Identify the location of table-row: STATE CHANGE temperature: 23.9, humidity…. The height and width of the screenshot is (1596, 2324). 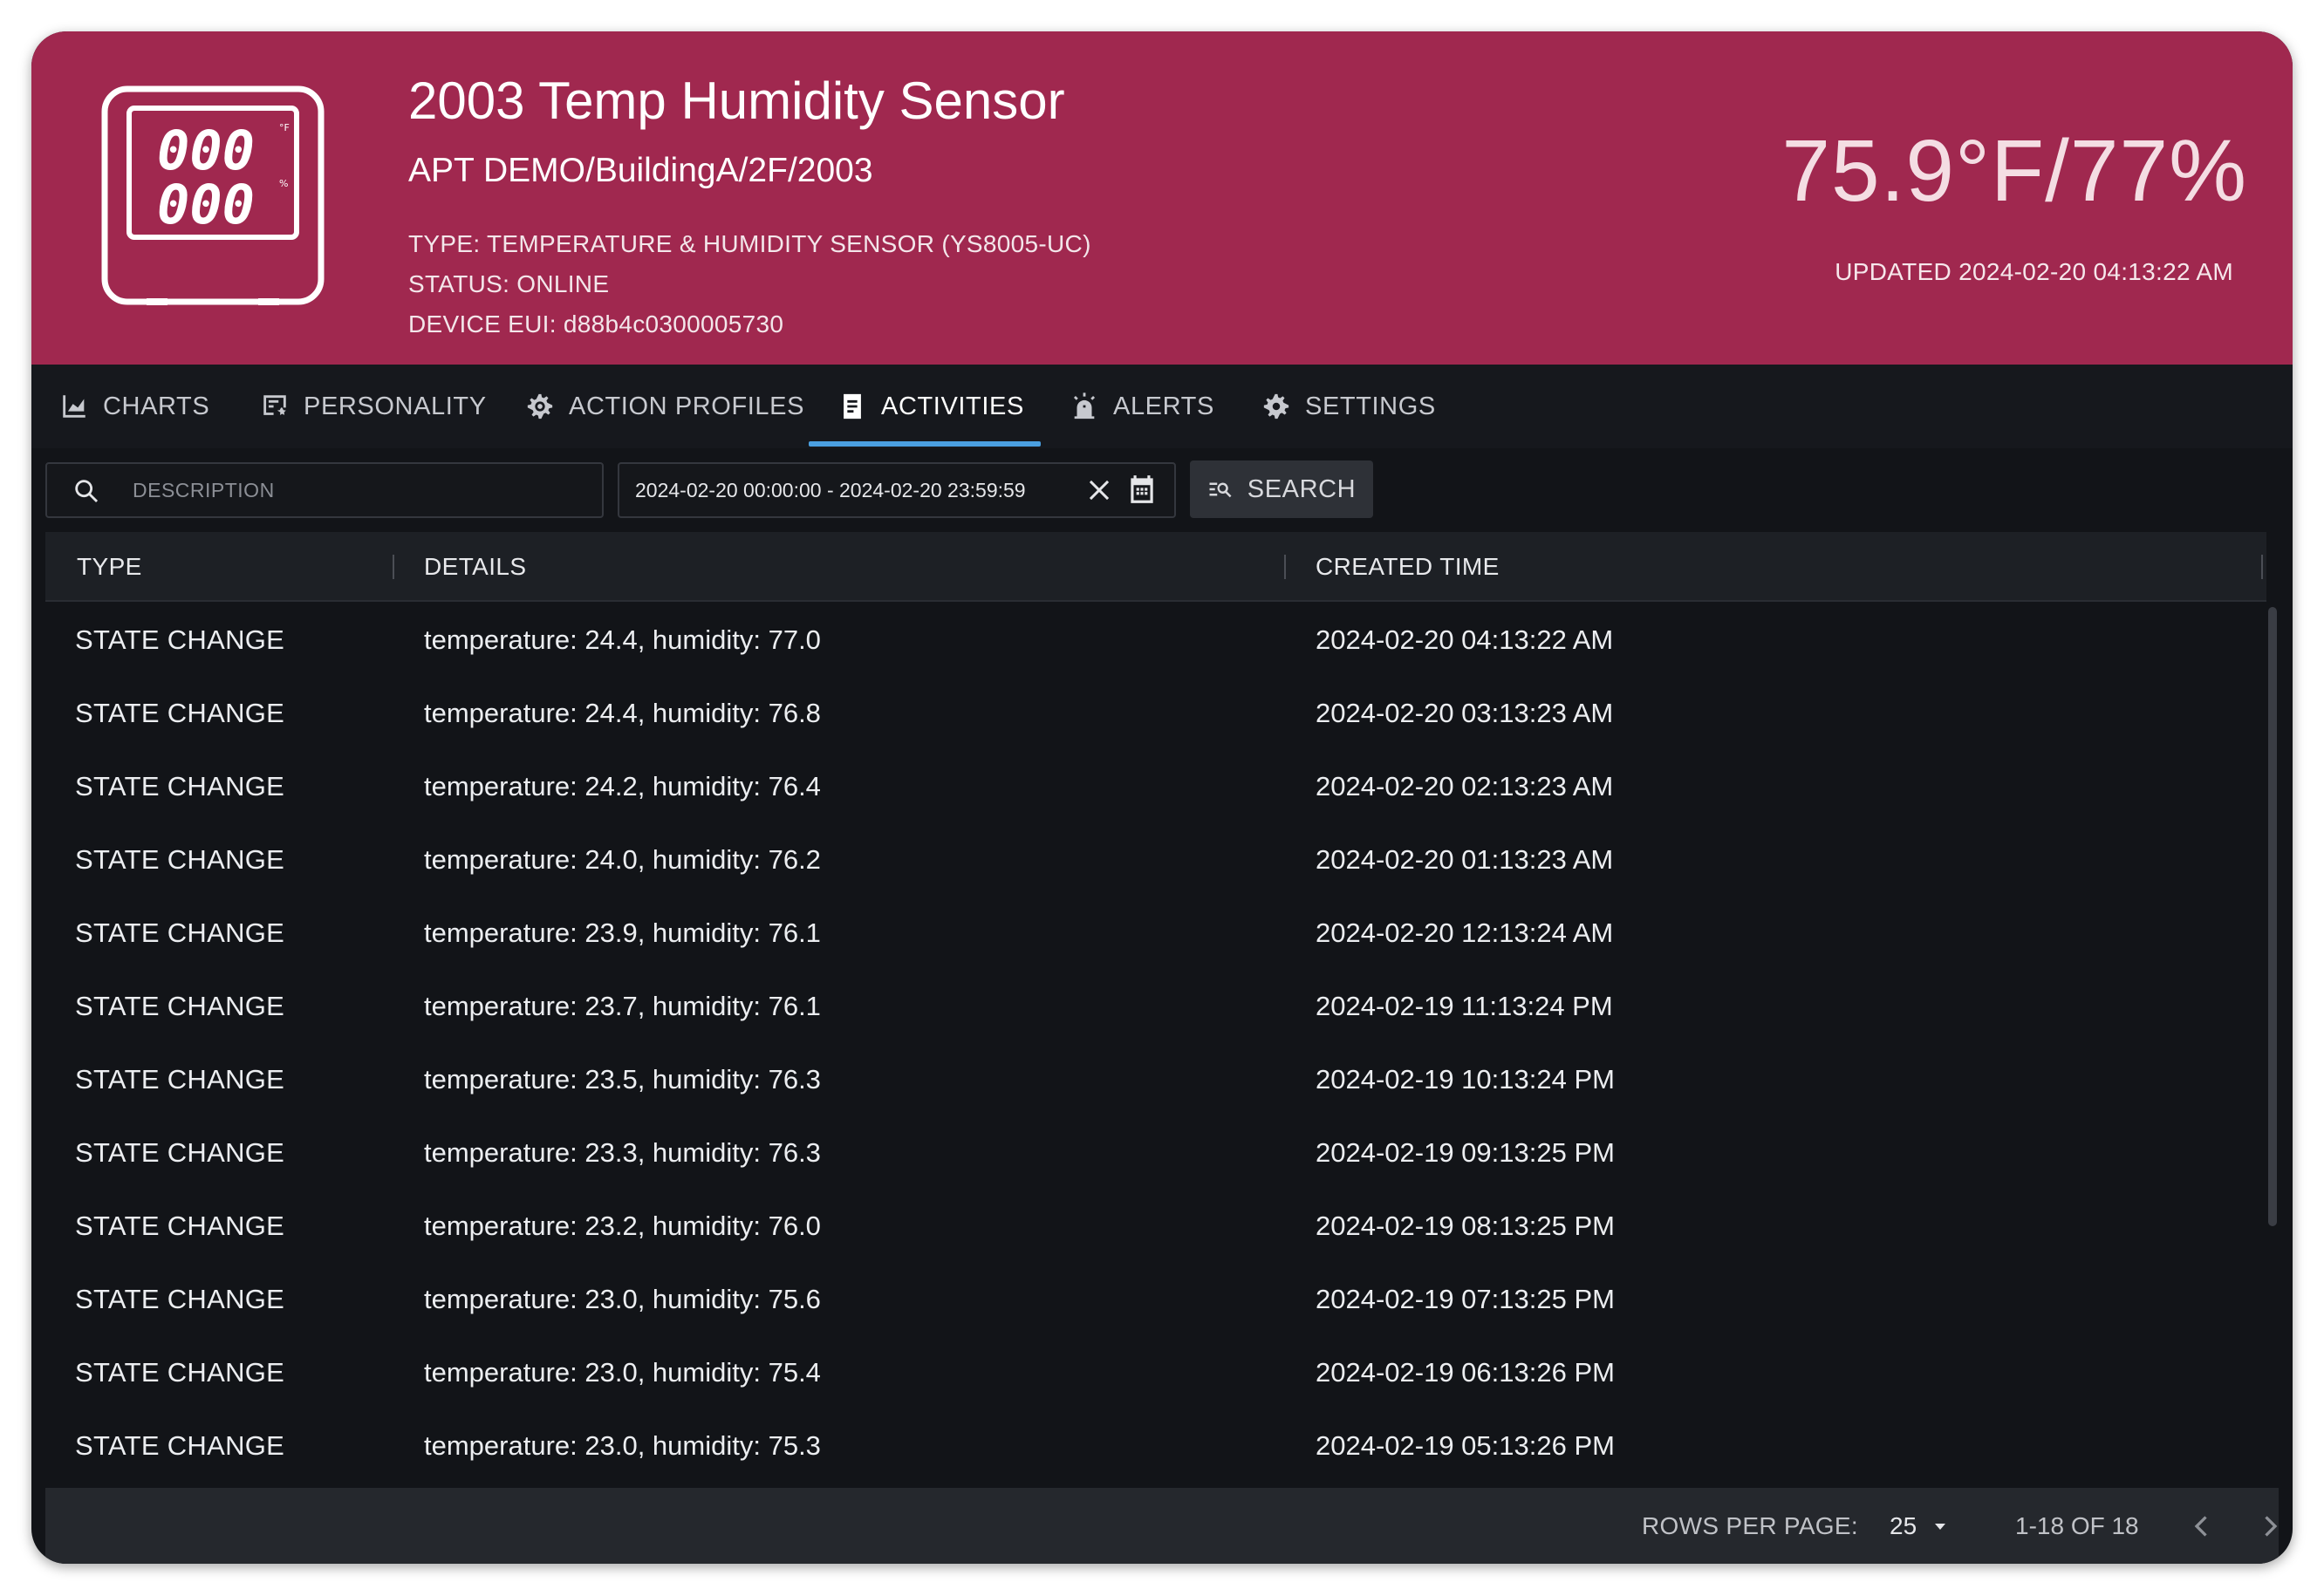
(1156, 934).